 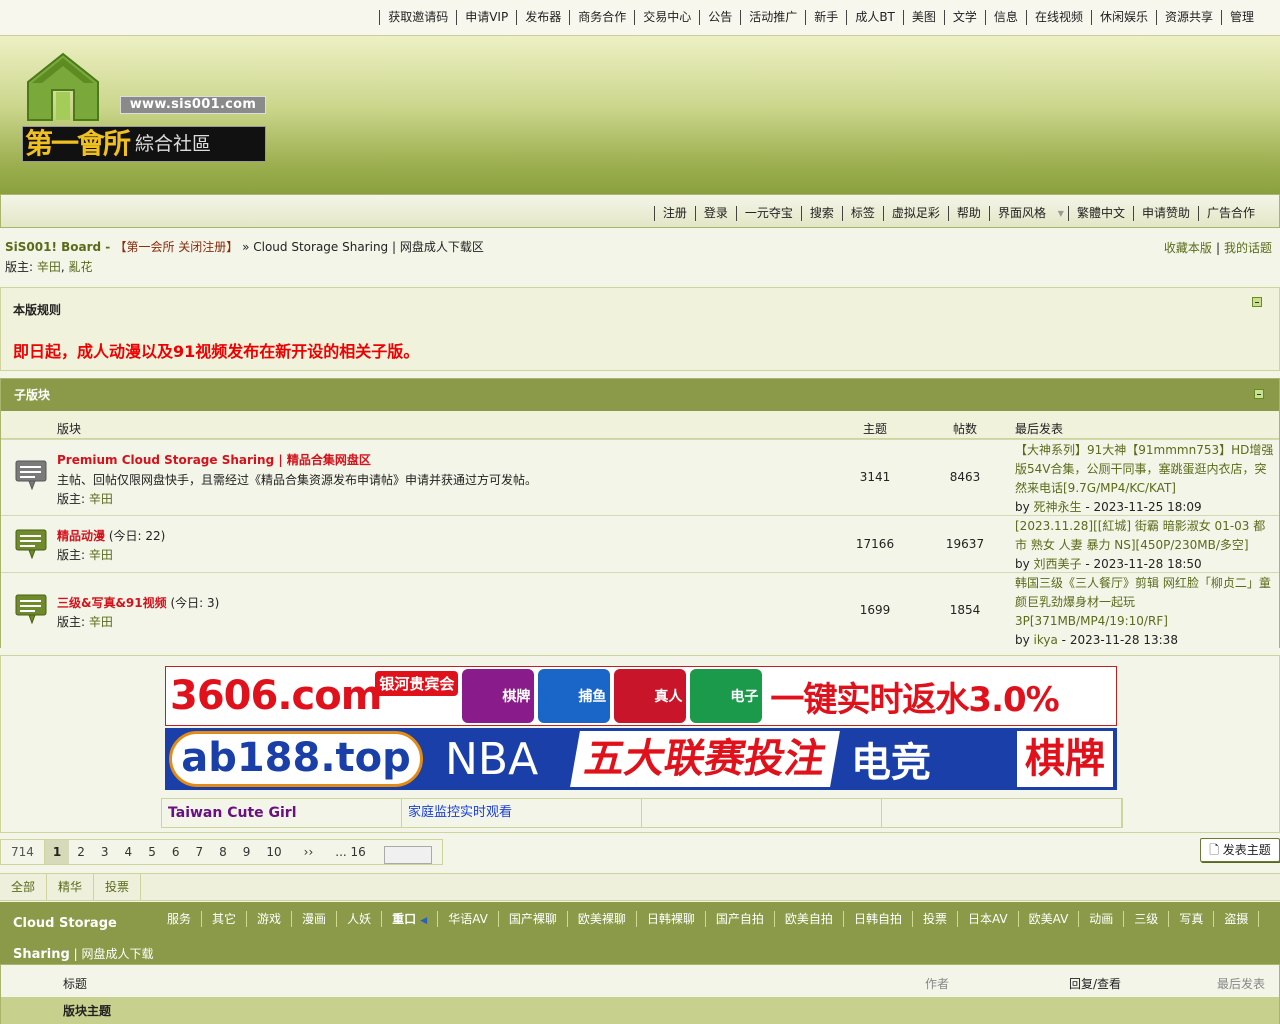 I want to click on page-link: 2, so click(x=81, y=852).